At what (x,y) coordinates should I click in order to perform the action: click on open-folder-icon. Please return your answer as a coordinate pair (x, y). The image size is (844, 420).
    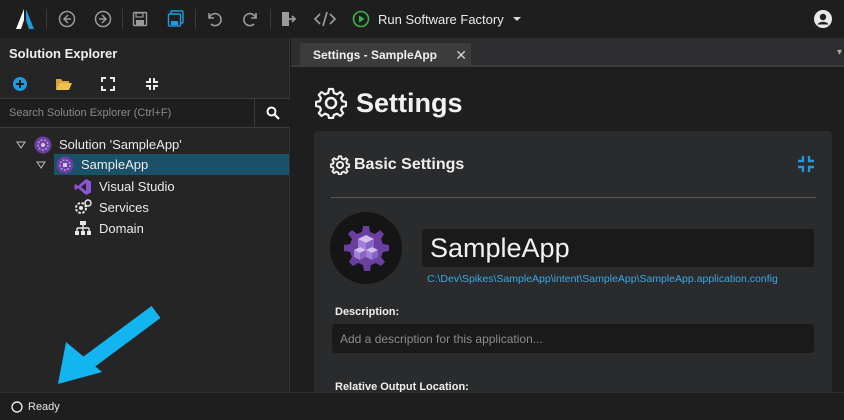
    Looking at the image, I should click on (64, 84).